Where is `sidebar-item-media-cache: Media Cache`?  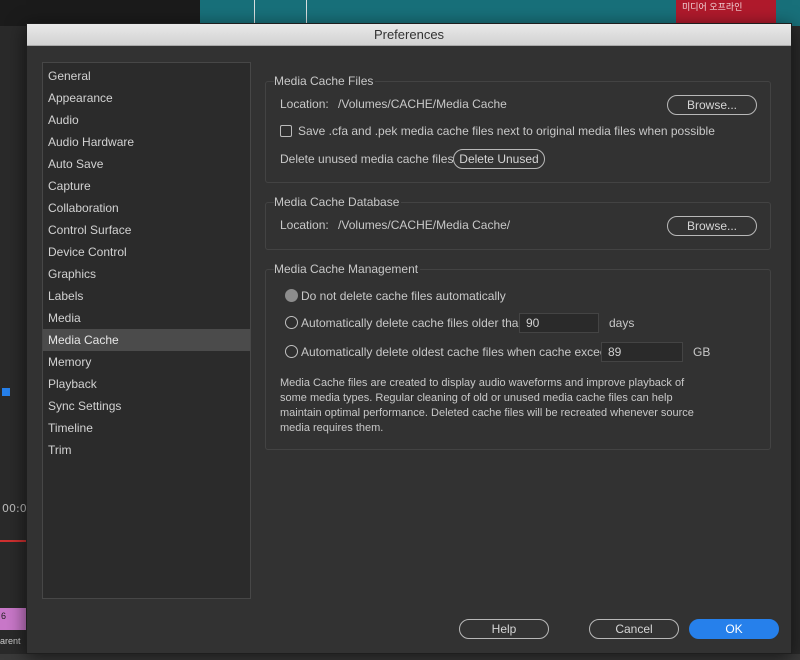 sidebar-item-media-cache: Media Cache is located at coordinates (146, 340).